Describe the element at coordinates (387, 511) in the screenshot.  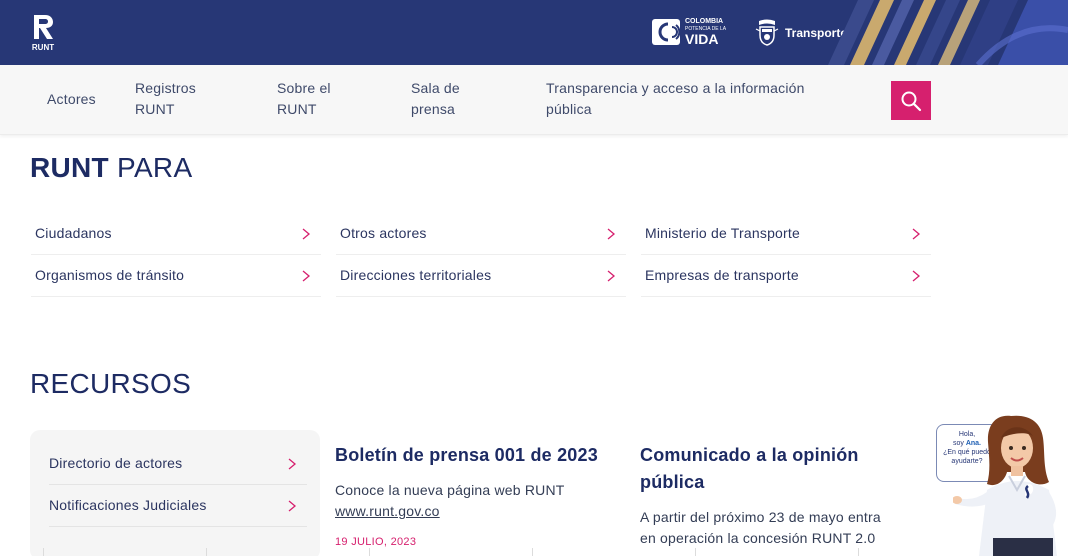
I see `news-link-runt-gov: www.runt.gov.co` at that location.